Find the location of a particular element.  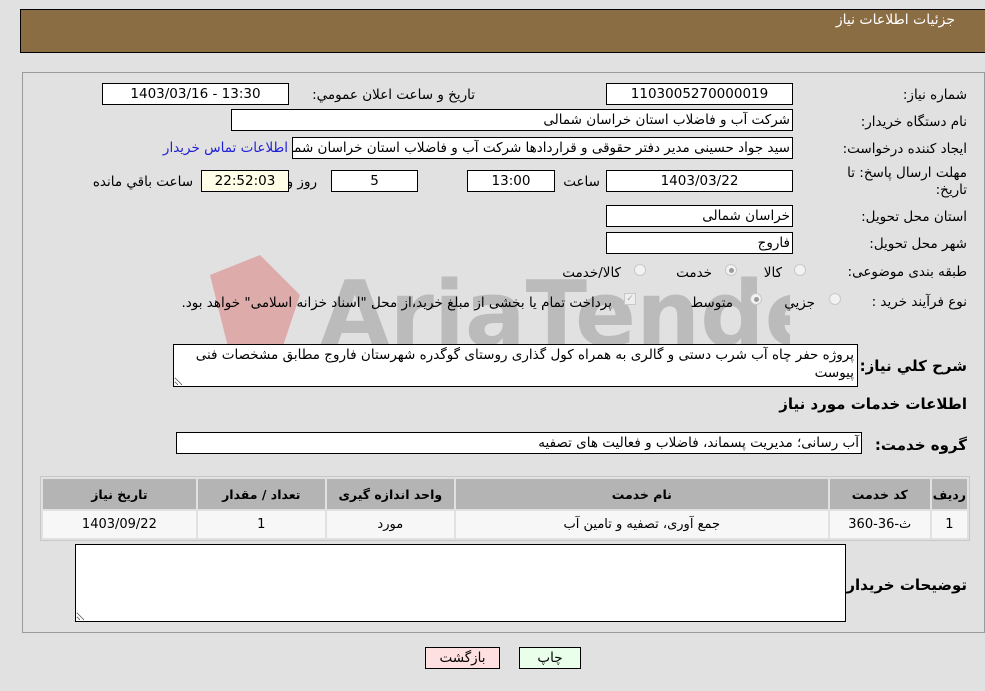

announce-datetime-label: تاريخ و ساعت اعلان عمومي: is located at coordinates (393, 95).